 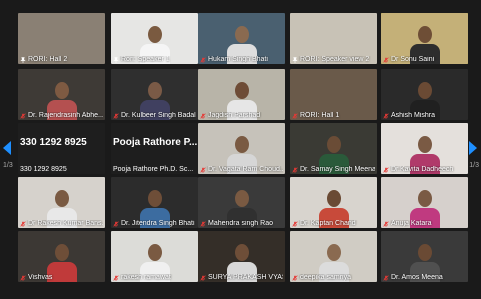 I want to click on participant-name-label: Dr.Kavita Dadheech, so click(x=424, y=169).